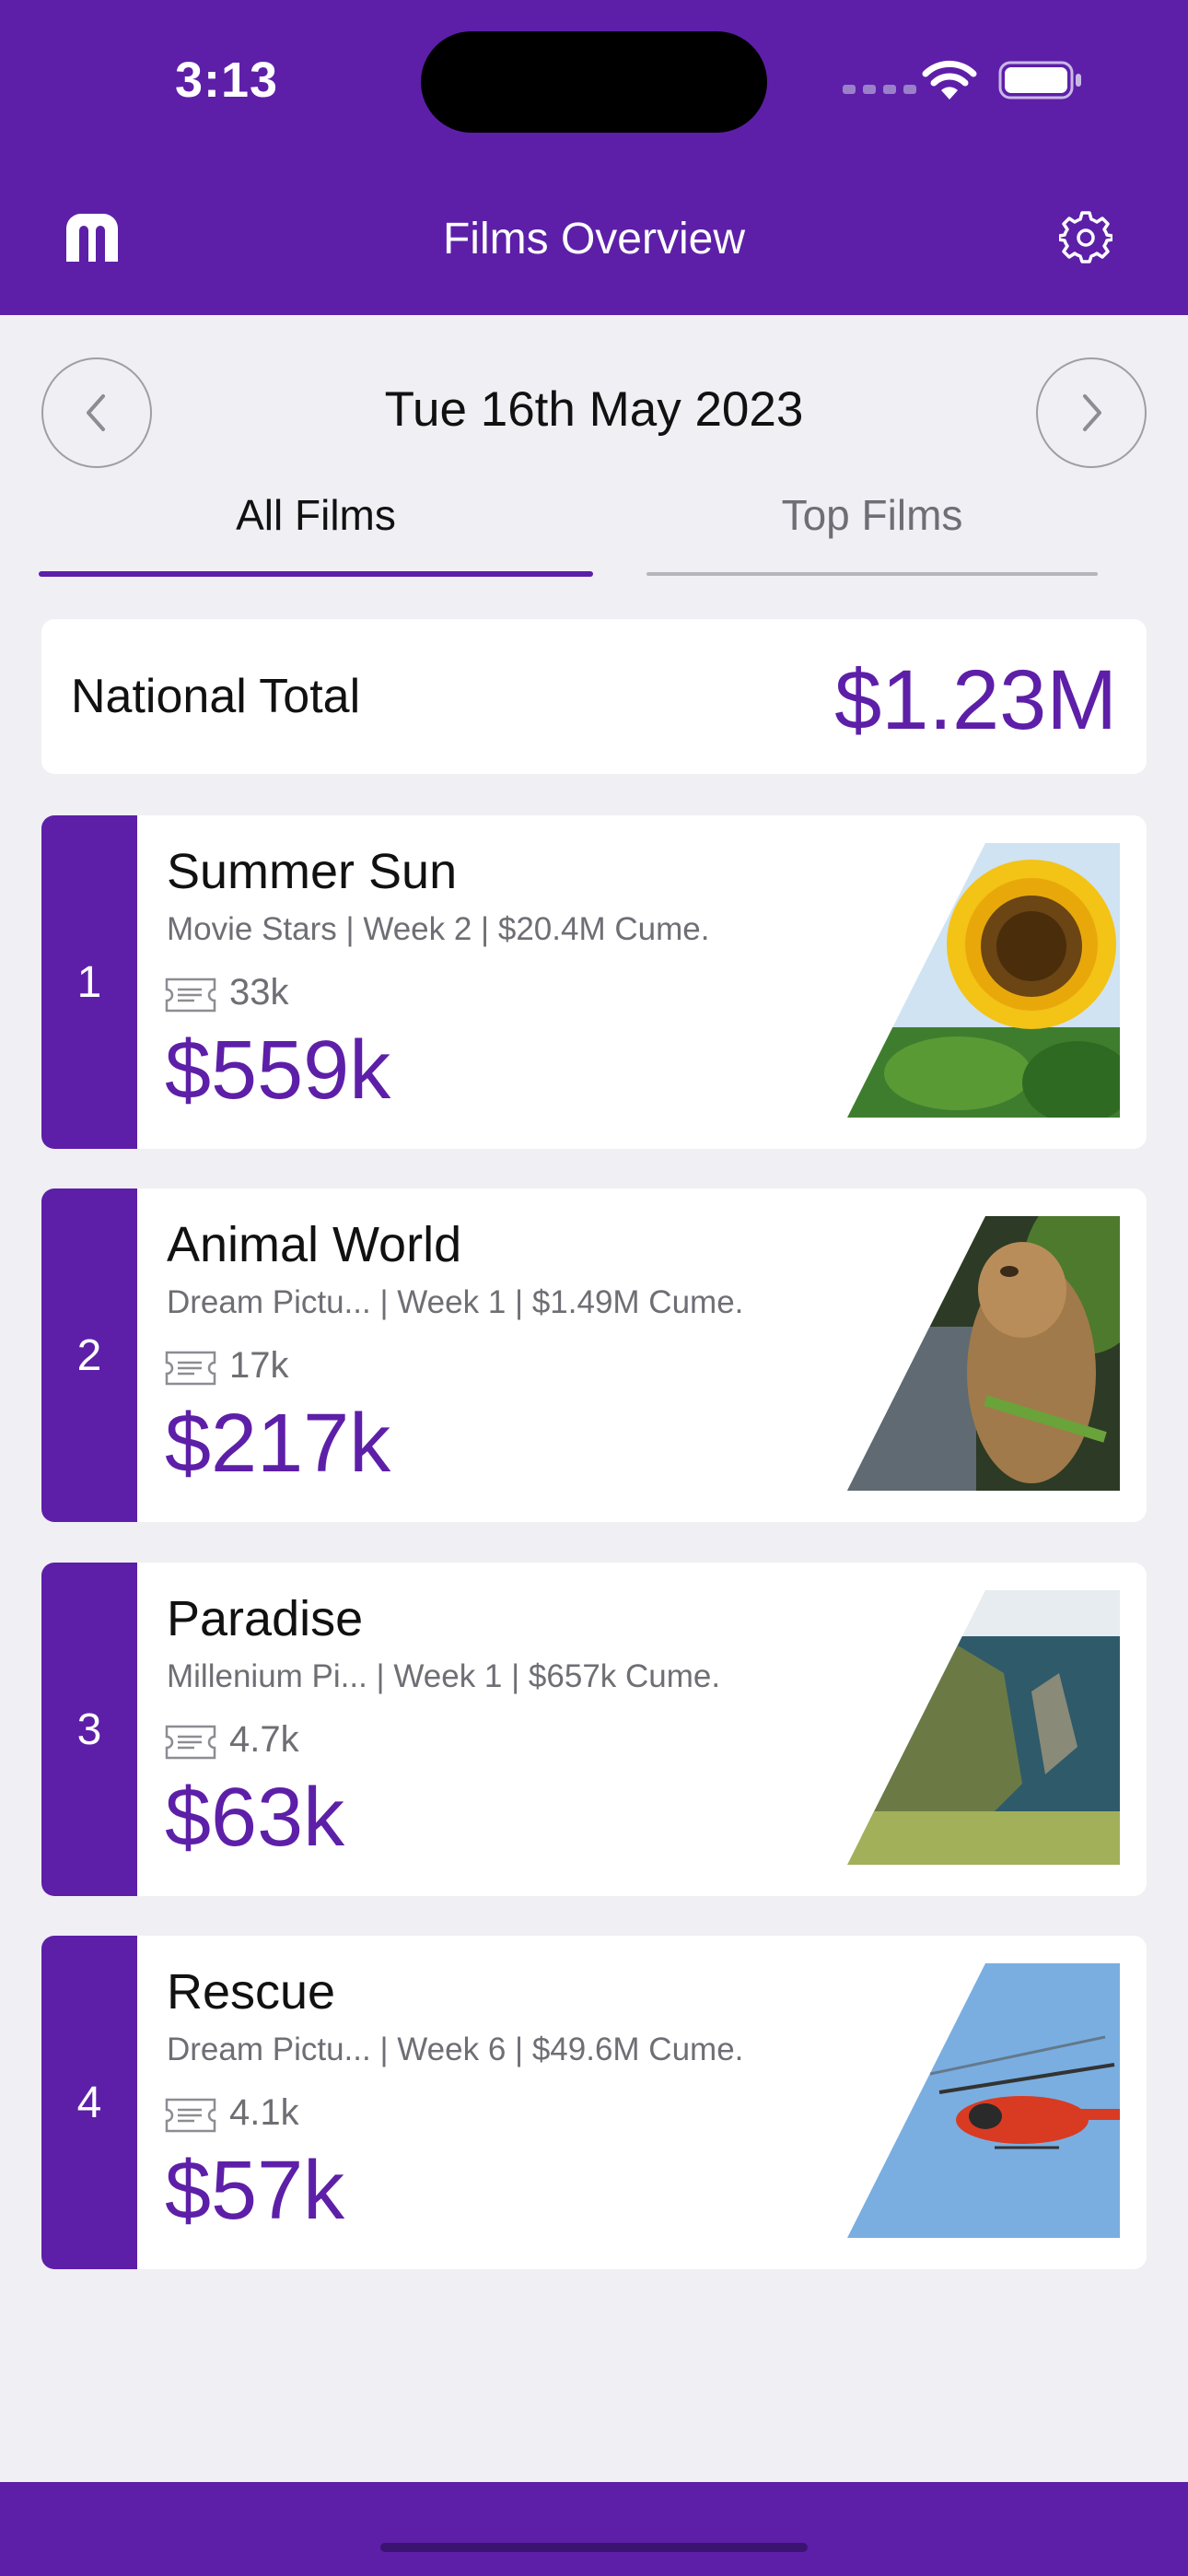 Image resolution: width=1188 pixels, height=2576 pixels. What do you see at coordinates (983, 980) in the screenshot?
I see `sunflower-photo` at bounding box center [983, 980].